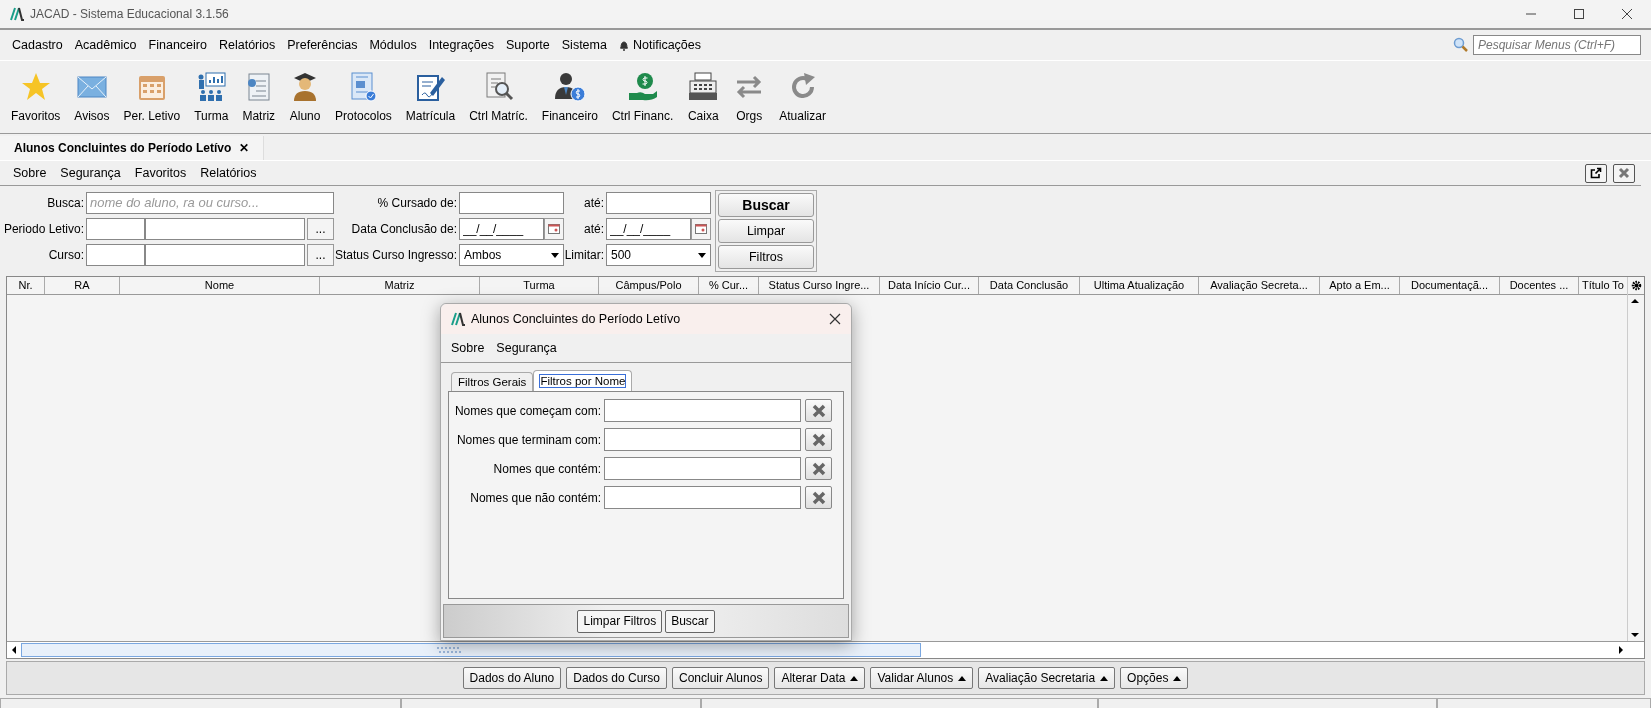 Image resolution: width=1651 pixels, height=708 pixels. I want to click on column-header: RA, so click(82, 285).